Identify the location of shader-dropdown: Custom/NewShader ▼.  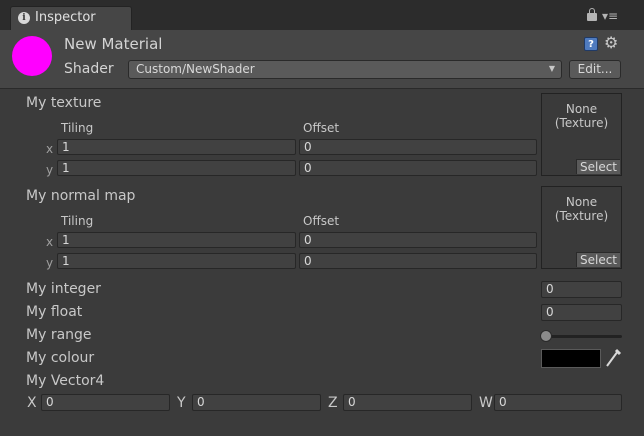
(345, 69).